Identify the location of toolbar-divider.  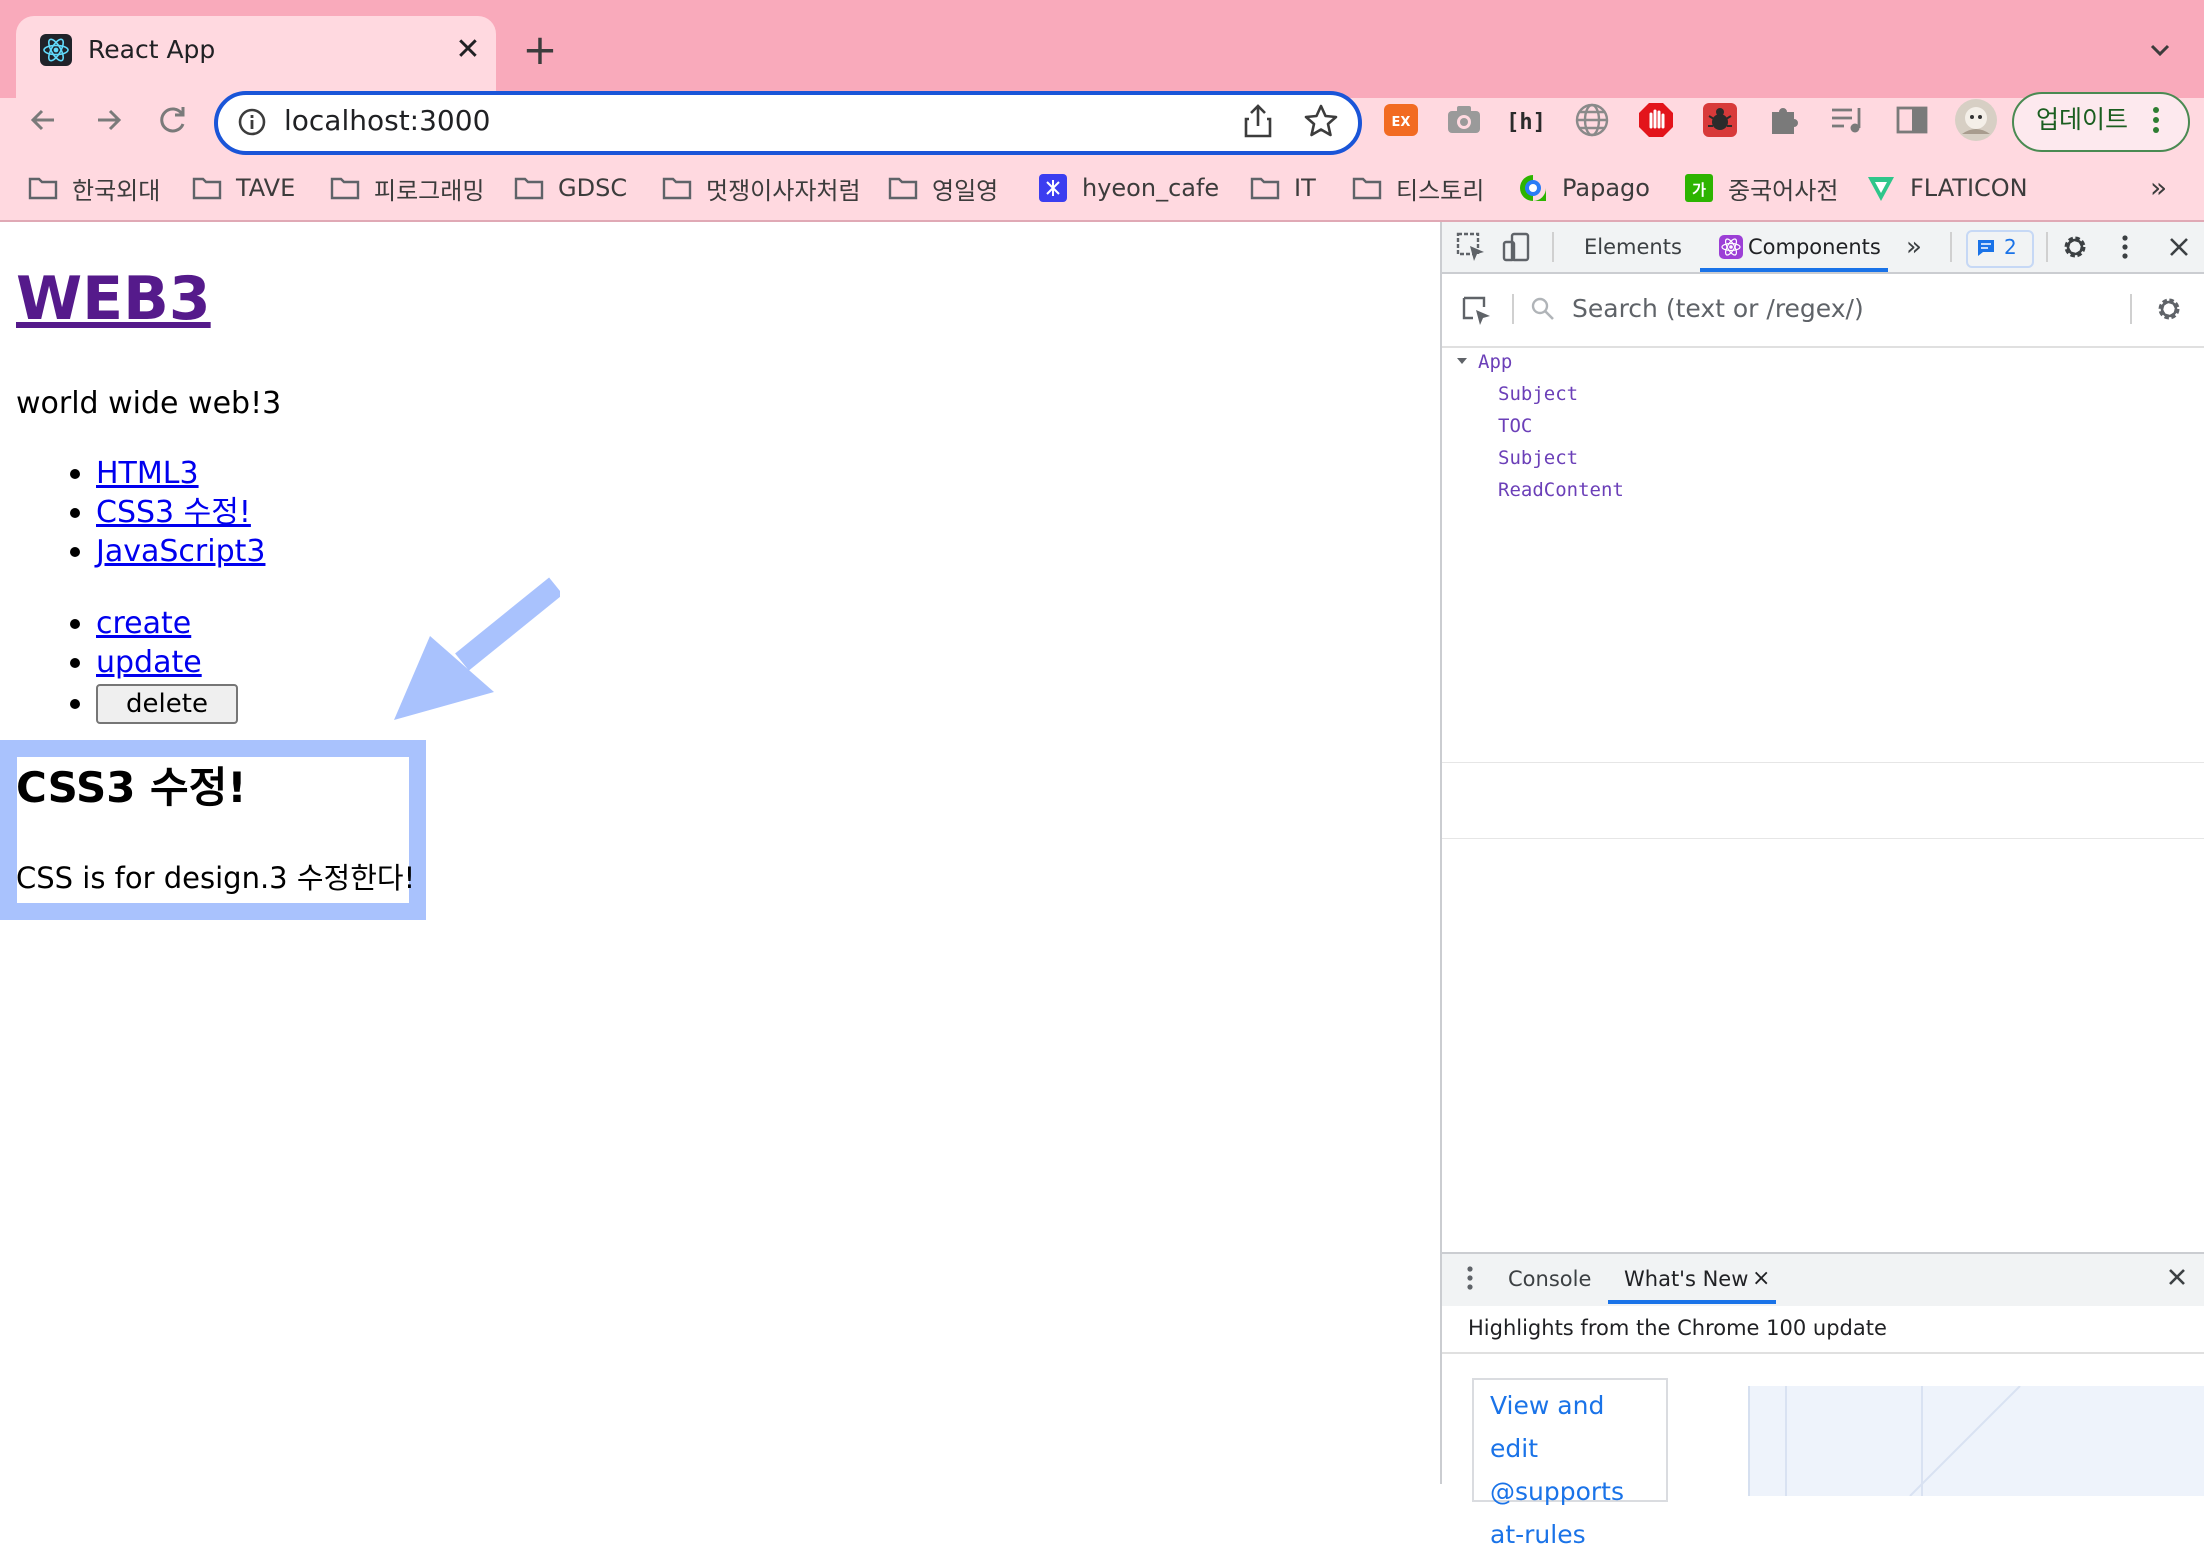
(1951, 247).